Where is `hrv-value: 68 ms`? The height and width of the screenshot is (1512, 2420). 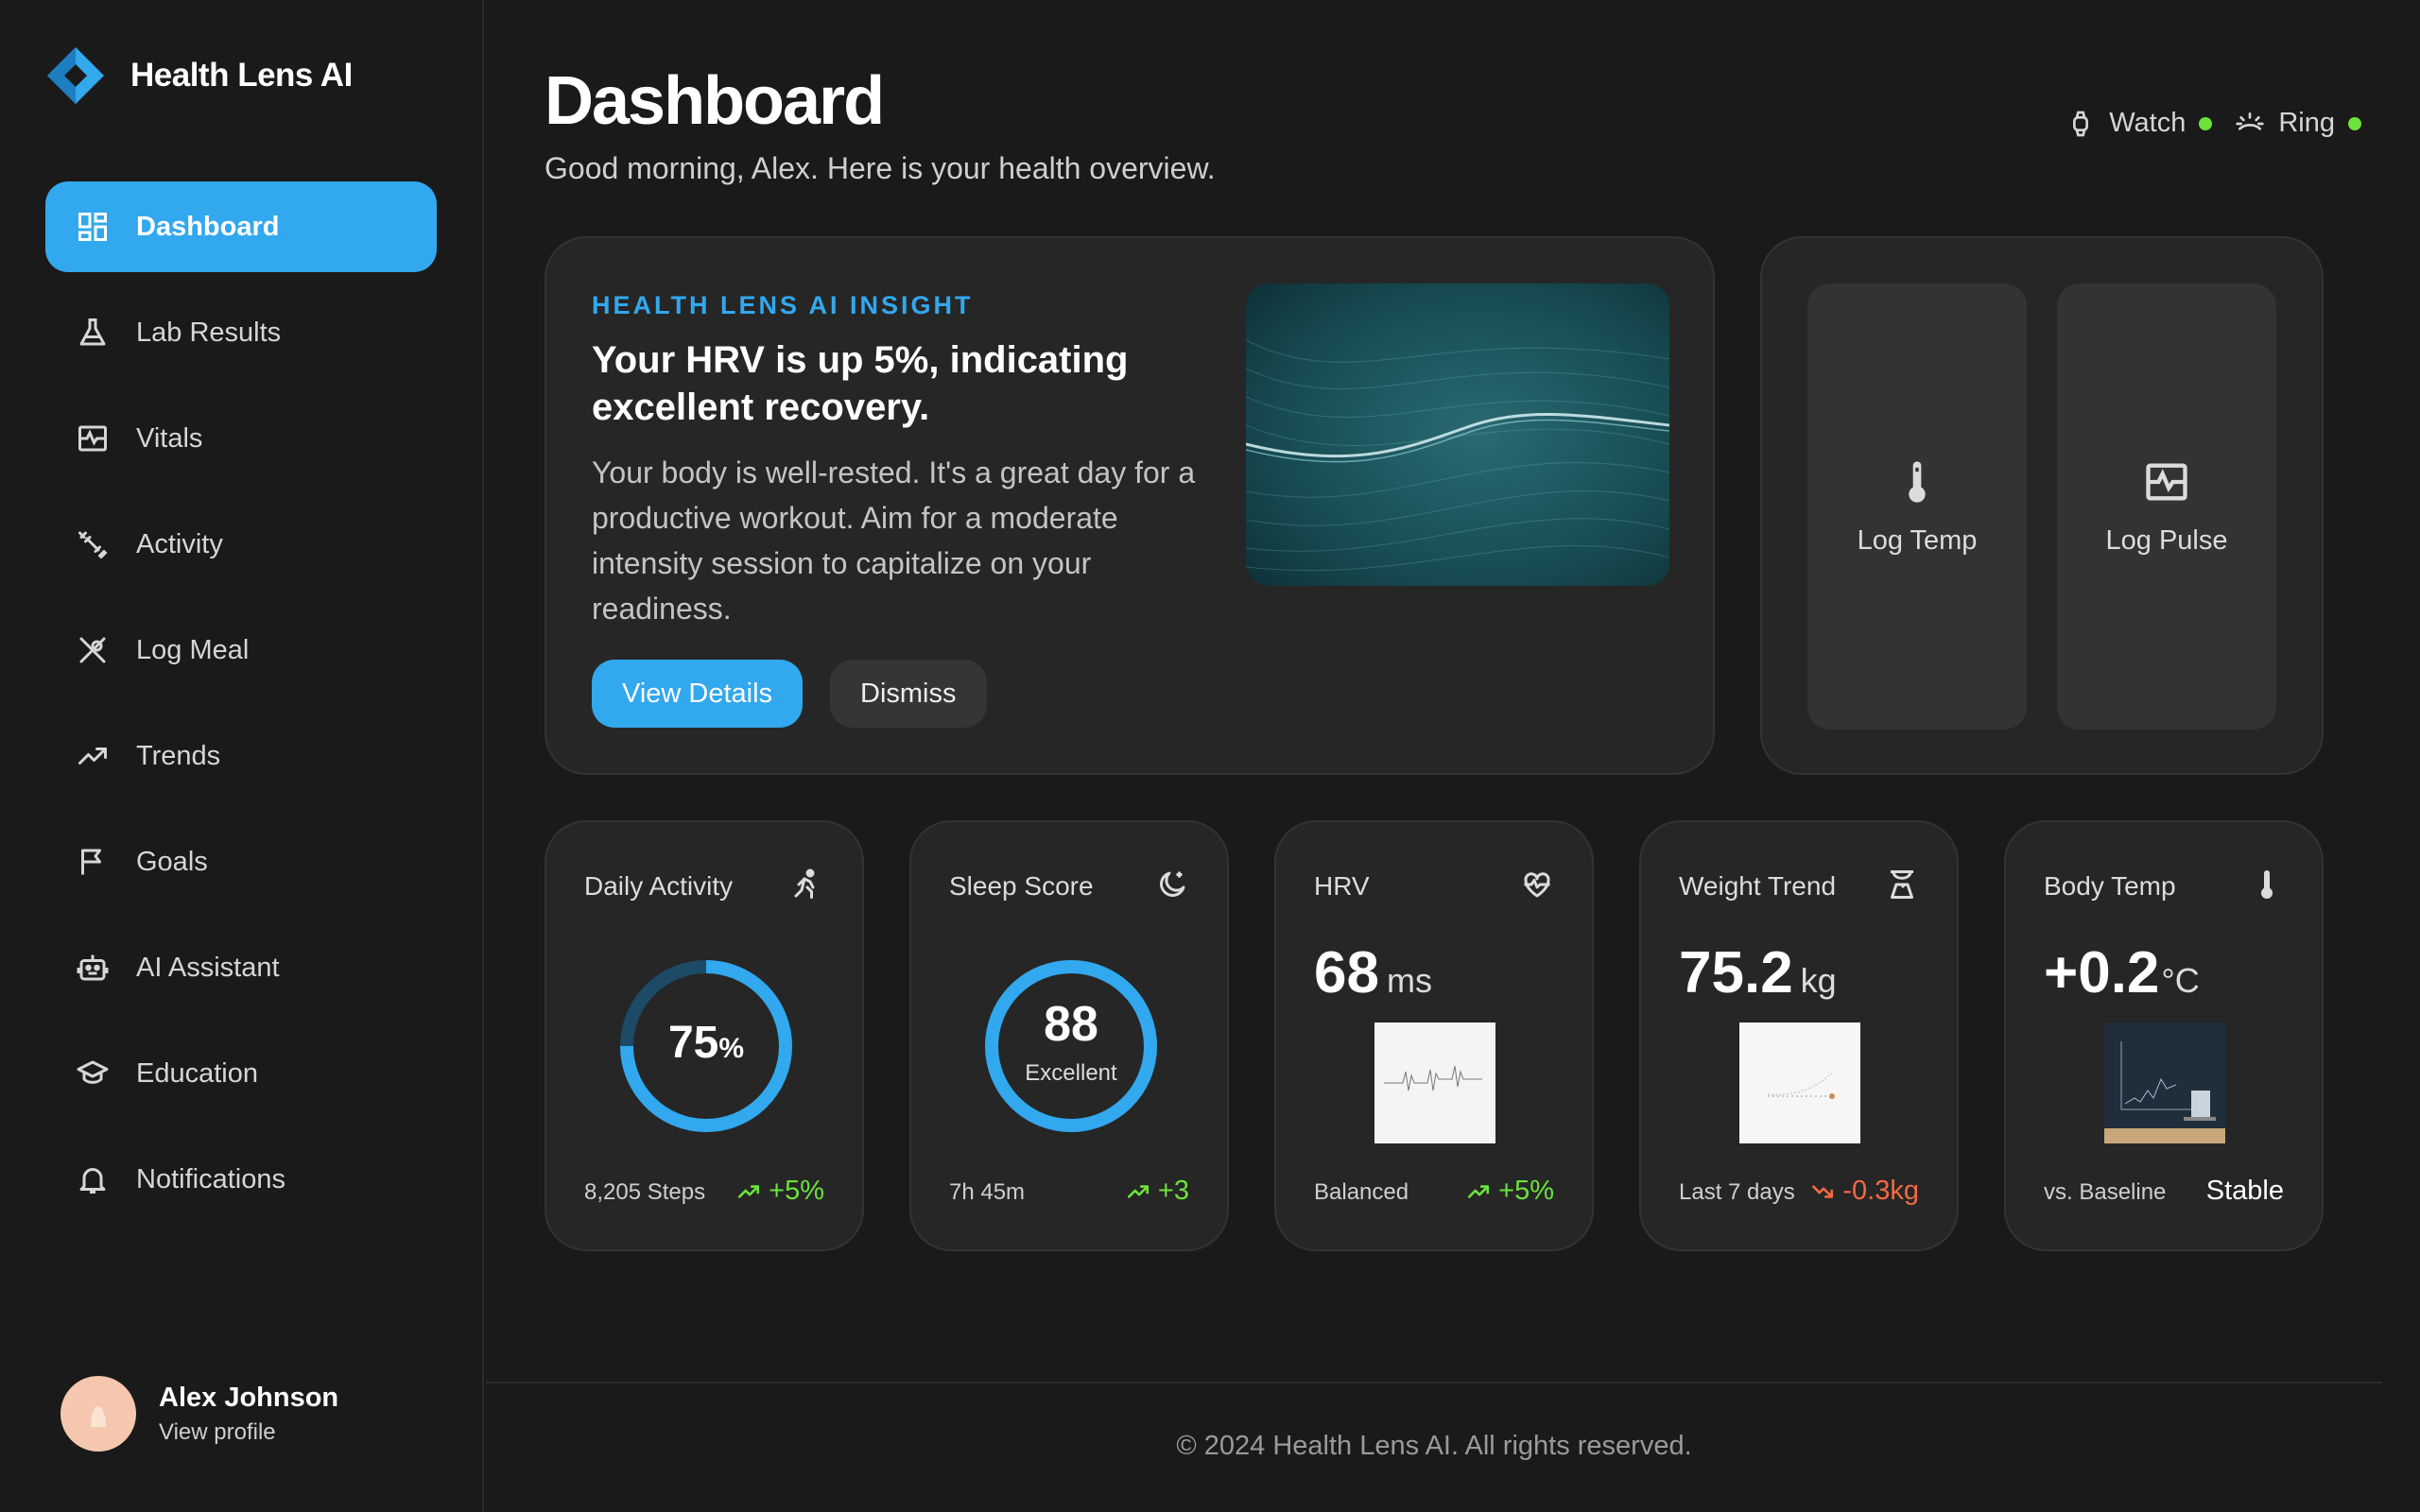 hrv-value: 68 ms is located at coordinates (1373, 972).